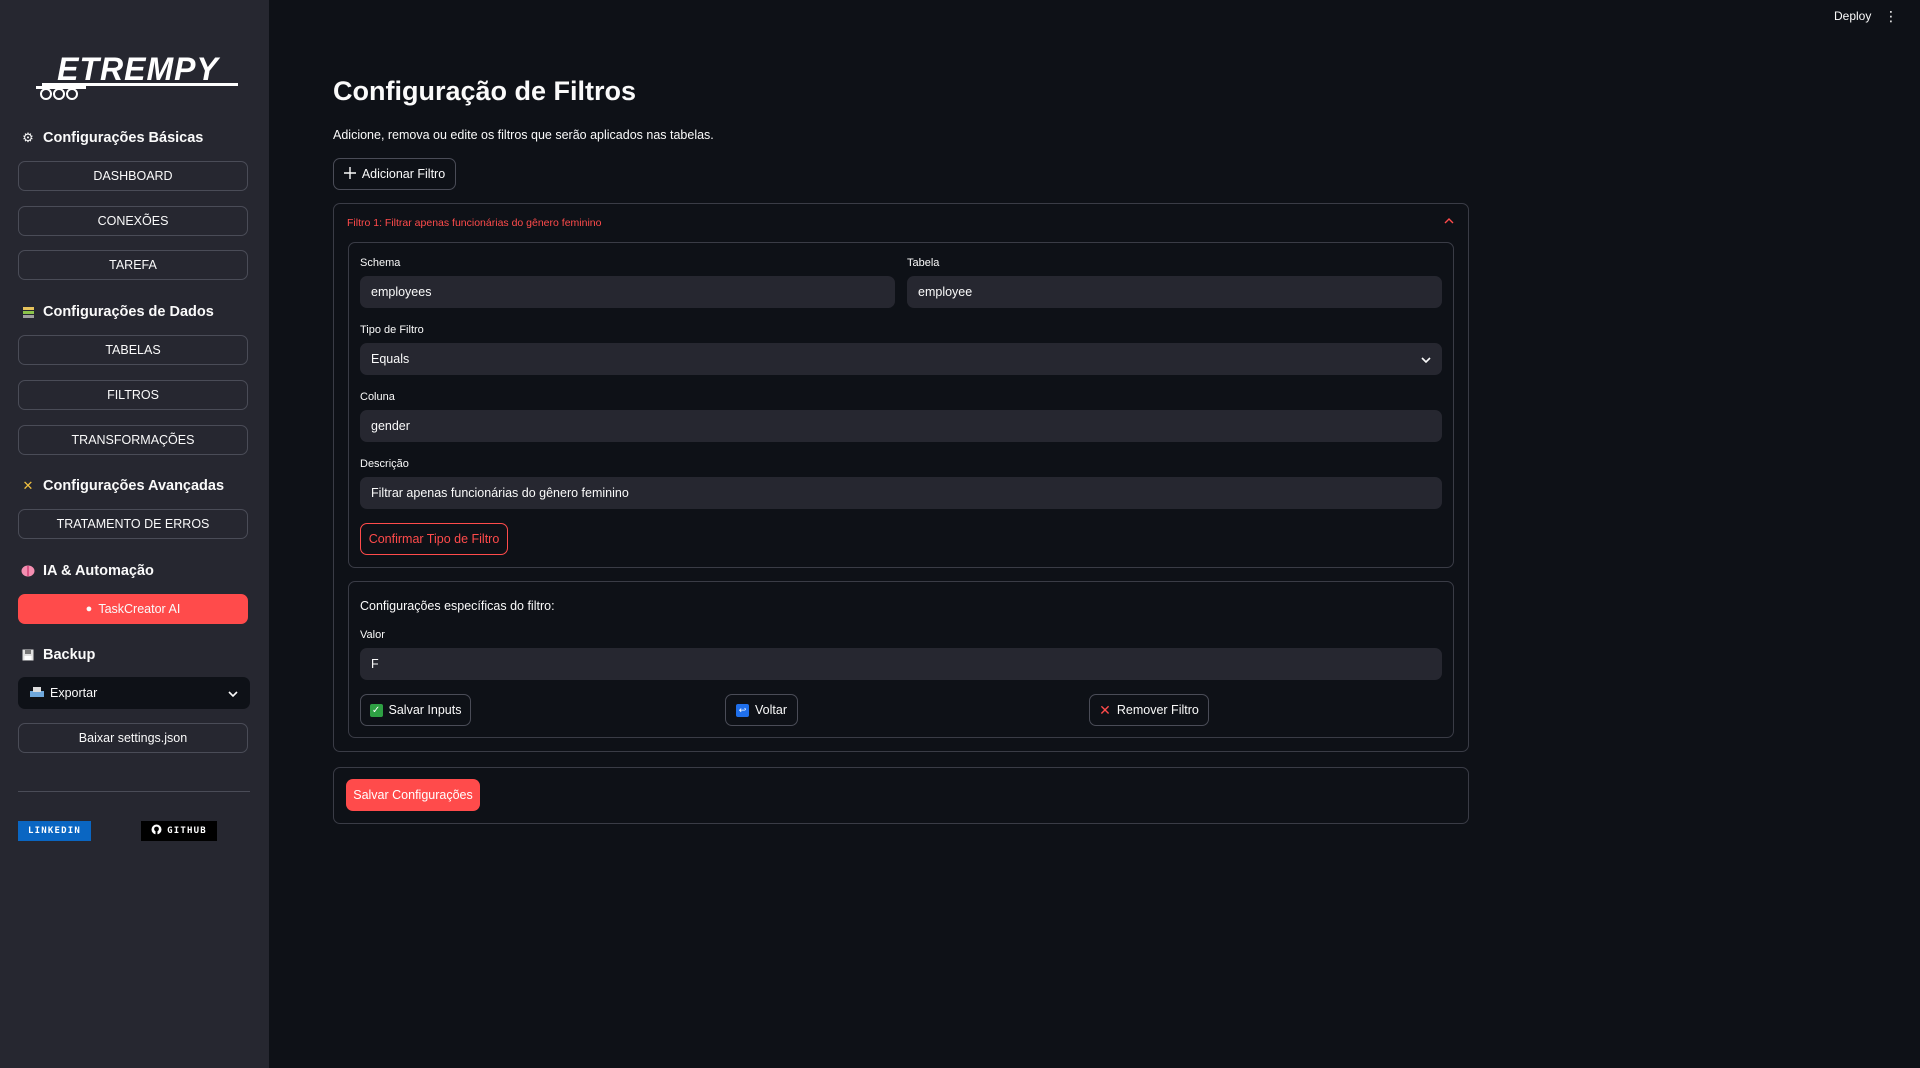 This screenshot has width=1920, height=1068. I want to click on robot-icon: ●, so click(89, 609).